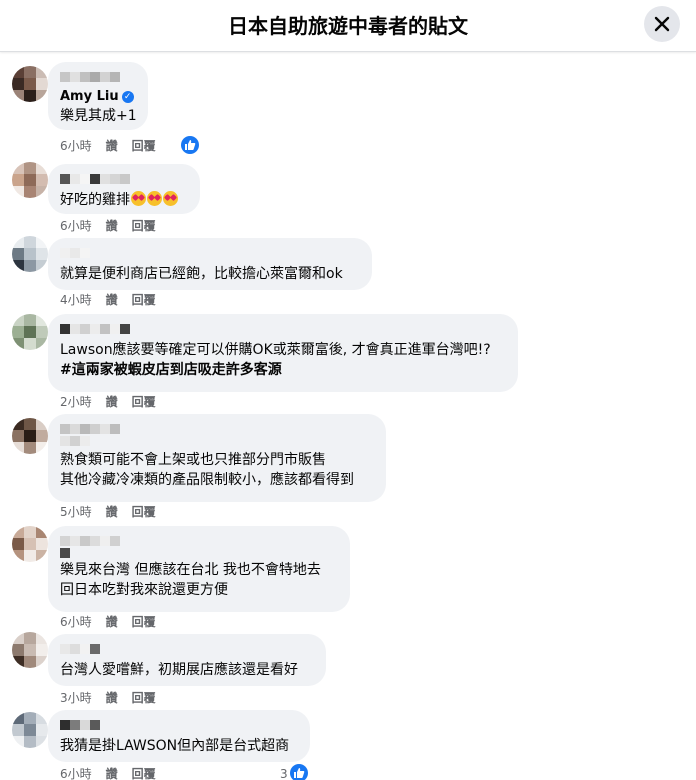 The image size is (696, 780). What do you see at coordinates (275, 350) in the screenshot?
I see `comment-text: Lawson應該要等確定可以併購OK或萊爾富後, 才會真正進軍台灣吧!?` at bounding box center [275, 350].